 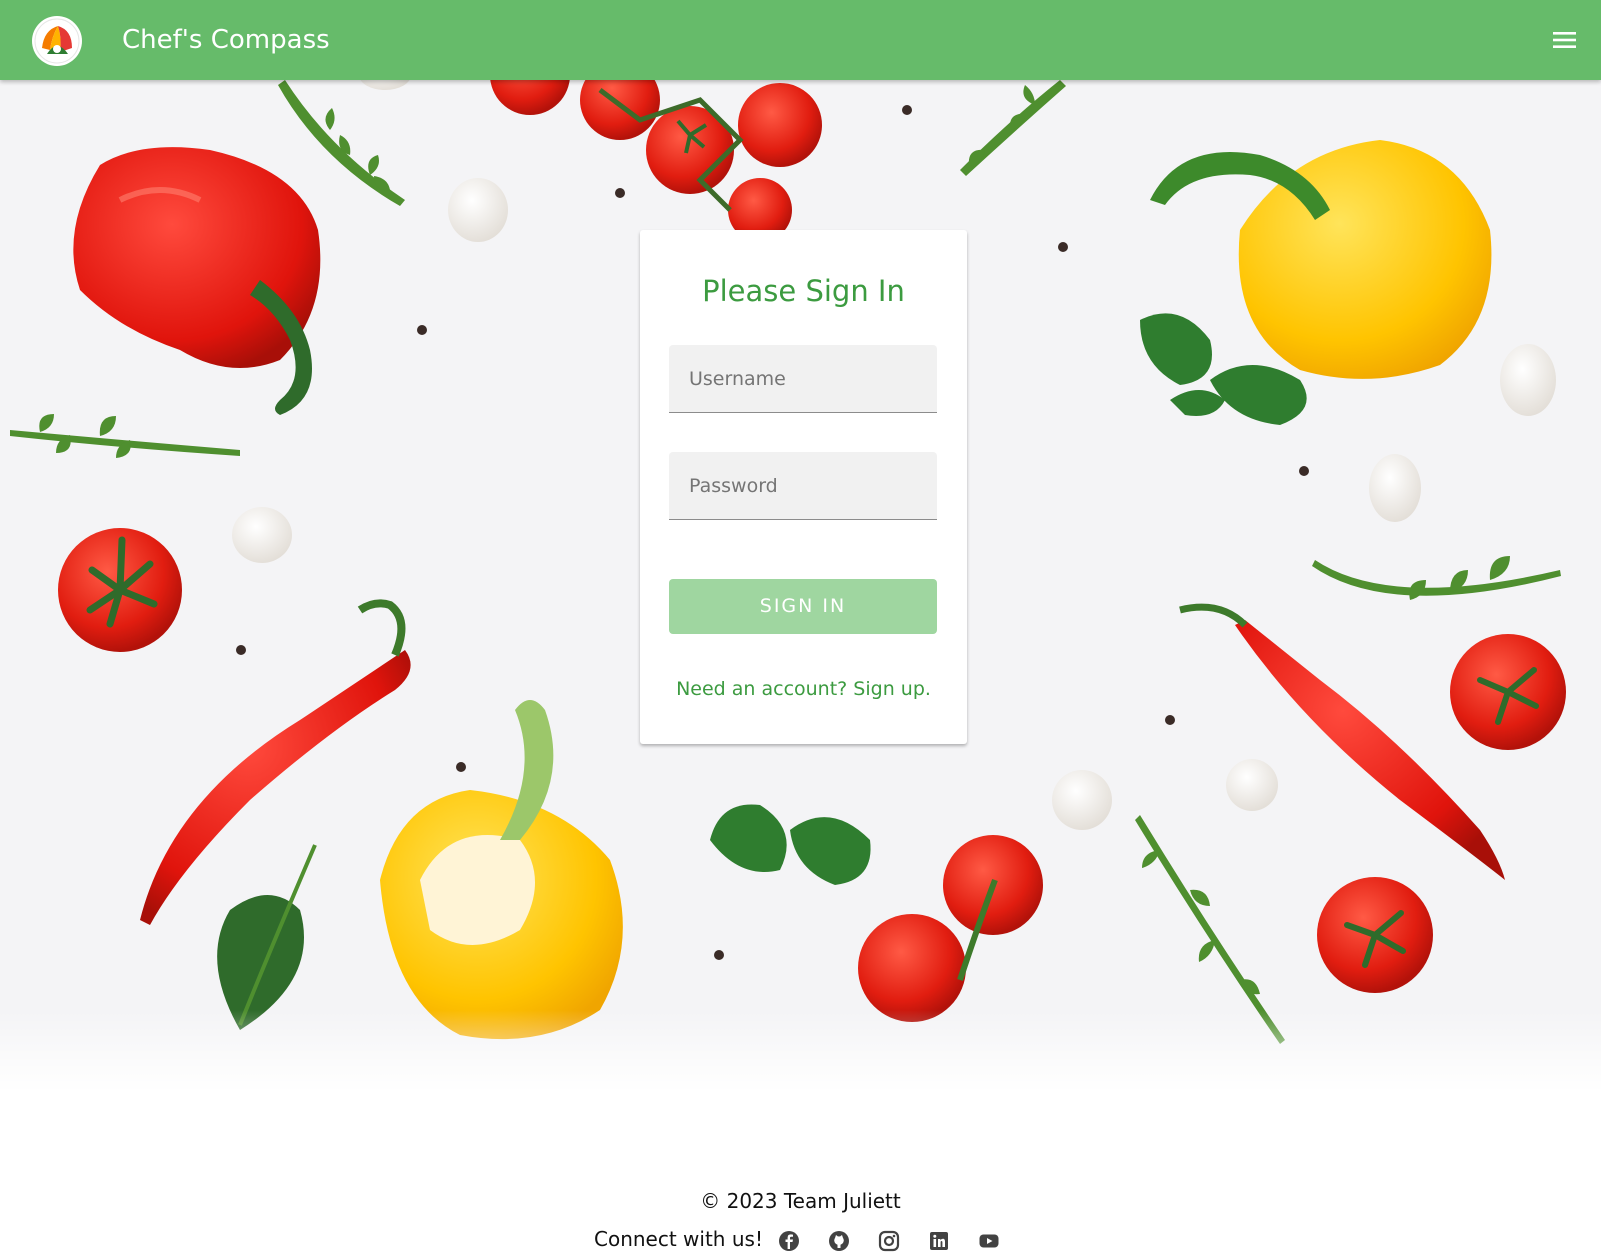 I want to click on facebook-icon, so click(x=789, y=1241).